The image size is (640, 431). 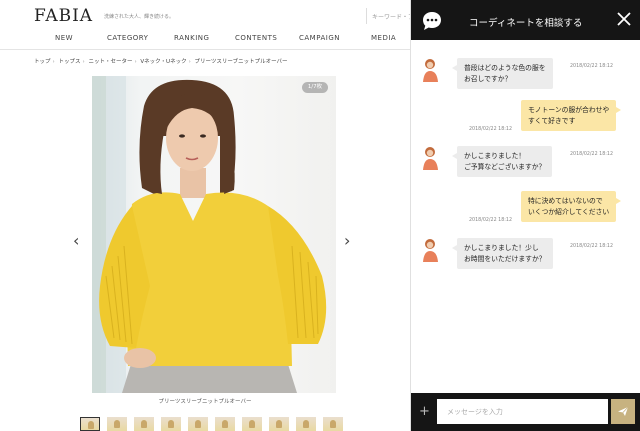 What do you see at coordinates (347, 241) in the screenshot?
I see `next-image-arrow: ›` at bounding box center [347, 241].